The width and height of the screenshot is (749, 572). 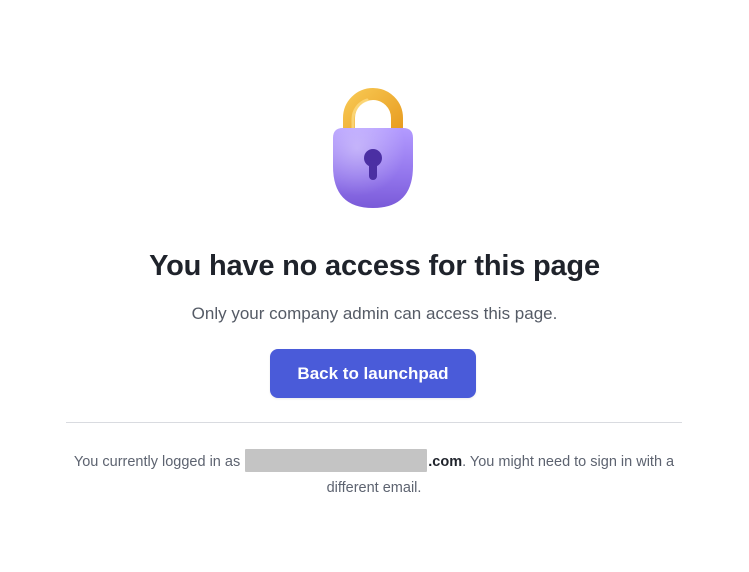 What do you see at coordinates (157, 462) in the screenshot?
I see `logged-in-prefix: You currently logged in as` at bounding box center [157, 462].